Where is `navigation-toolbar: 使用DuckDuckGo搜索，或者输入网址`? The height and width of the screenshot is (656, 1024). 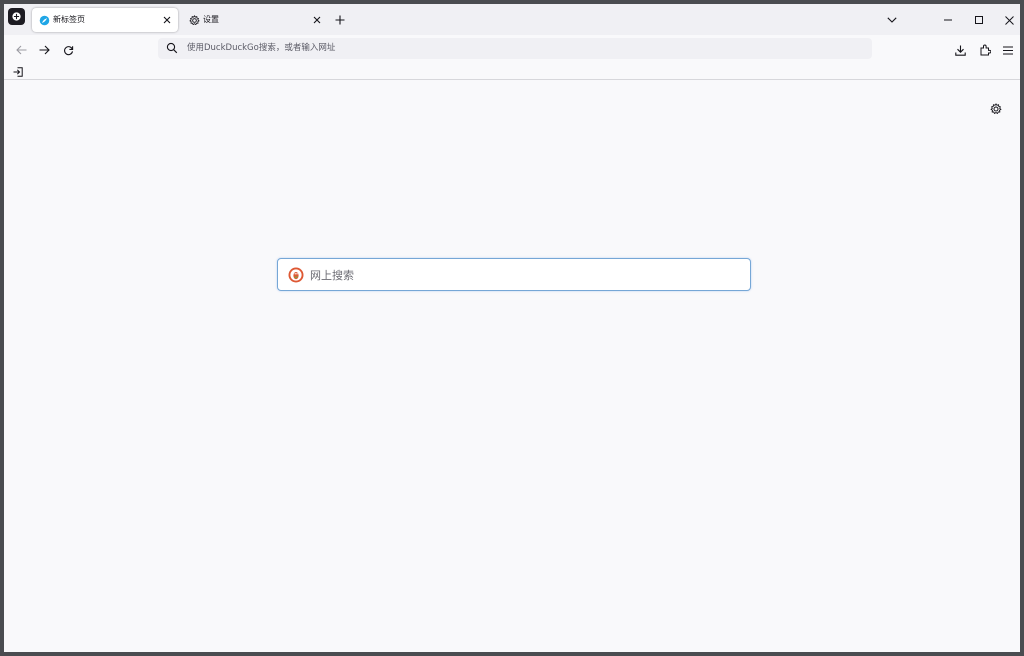 navigation-toolbar: 使用DuckDuckGo搜索，或者输入网址 is located at coordinates (512, 49).